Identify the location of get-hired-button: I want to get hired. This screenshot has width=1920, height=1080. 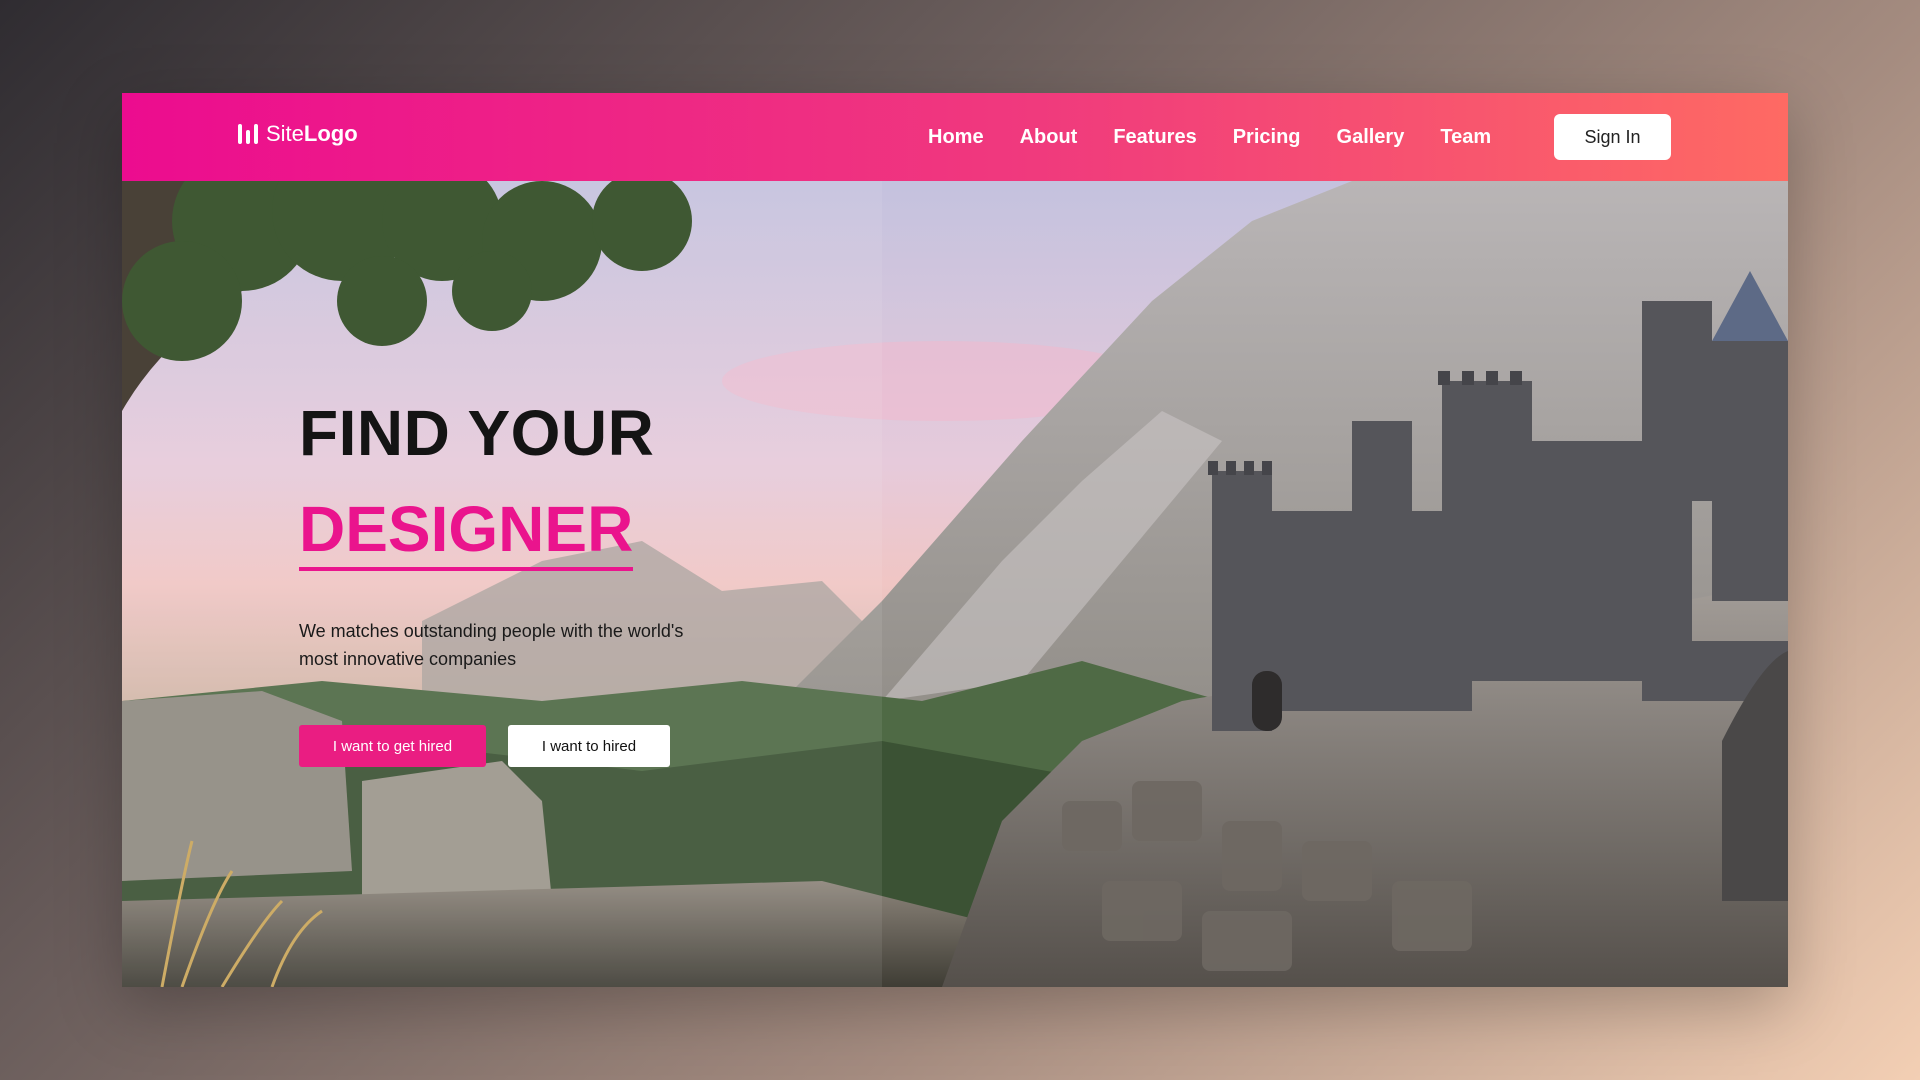
(392, 746).